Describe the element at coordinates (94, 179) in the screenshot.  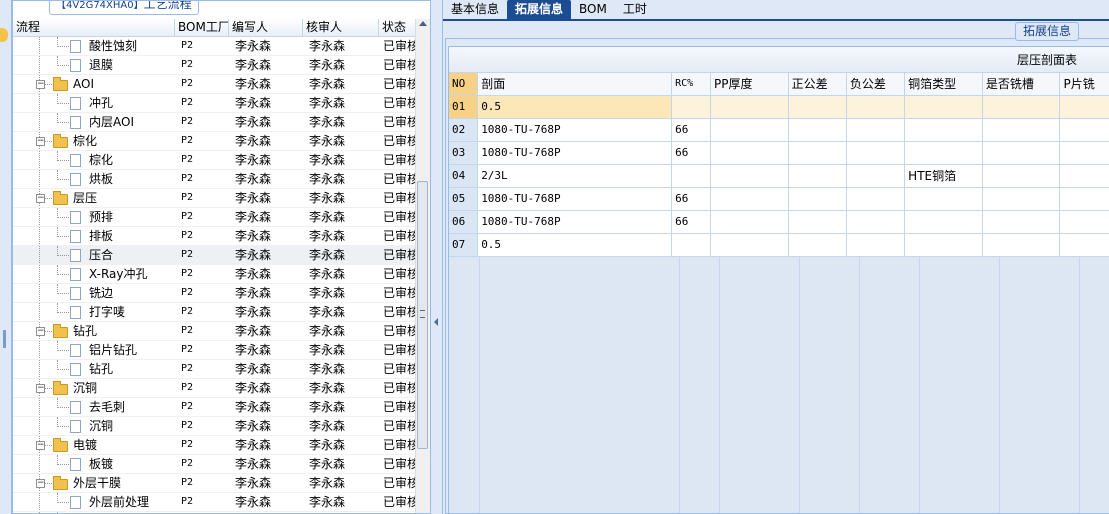
I see `tree-node: 烘板` at that location.